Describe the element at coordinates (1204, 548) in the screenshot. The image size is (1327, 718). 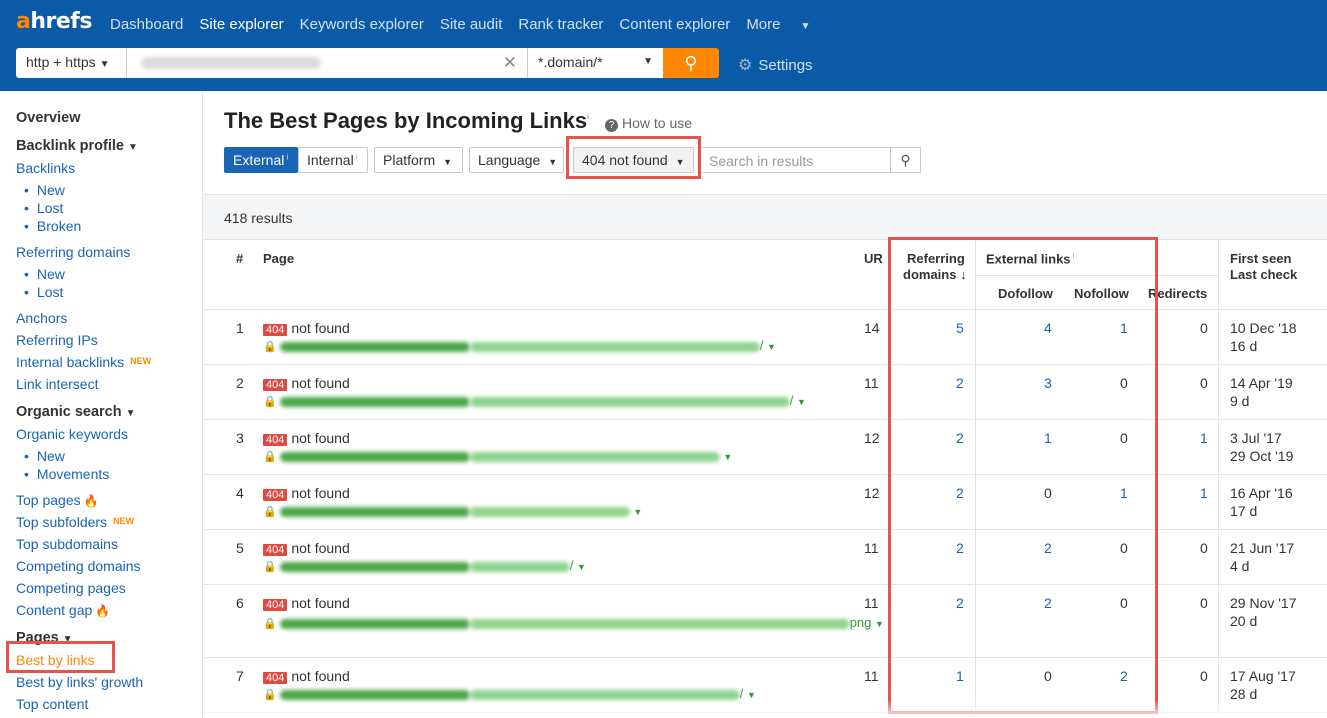
I see `redirects-value: 0` at that location.